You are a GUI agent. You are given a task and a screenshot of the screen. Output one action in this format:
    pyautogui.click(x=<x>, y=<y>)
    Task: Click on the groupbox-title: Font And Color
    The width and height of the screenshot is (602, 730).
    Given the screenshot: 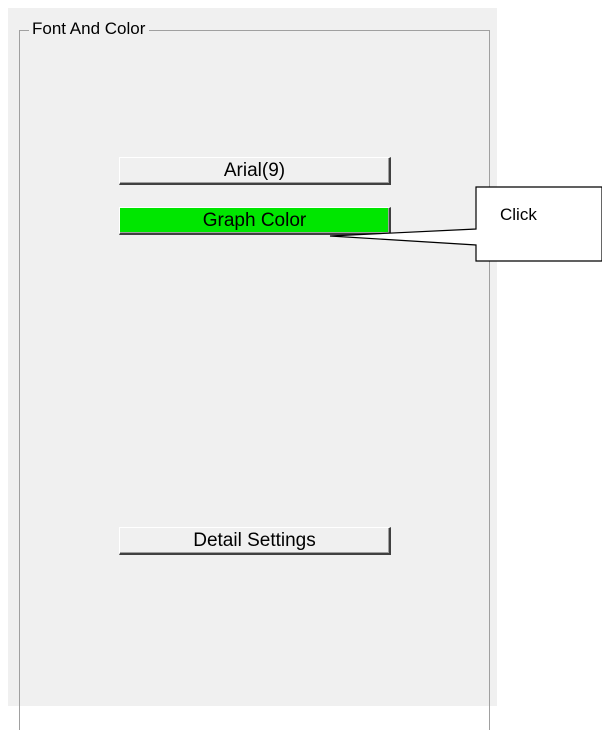 What is the action you would take?
    pyautogui.click(x=89, y=29)
    